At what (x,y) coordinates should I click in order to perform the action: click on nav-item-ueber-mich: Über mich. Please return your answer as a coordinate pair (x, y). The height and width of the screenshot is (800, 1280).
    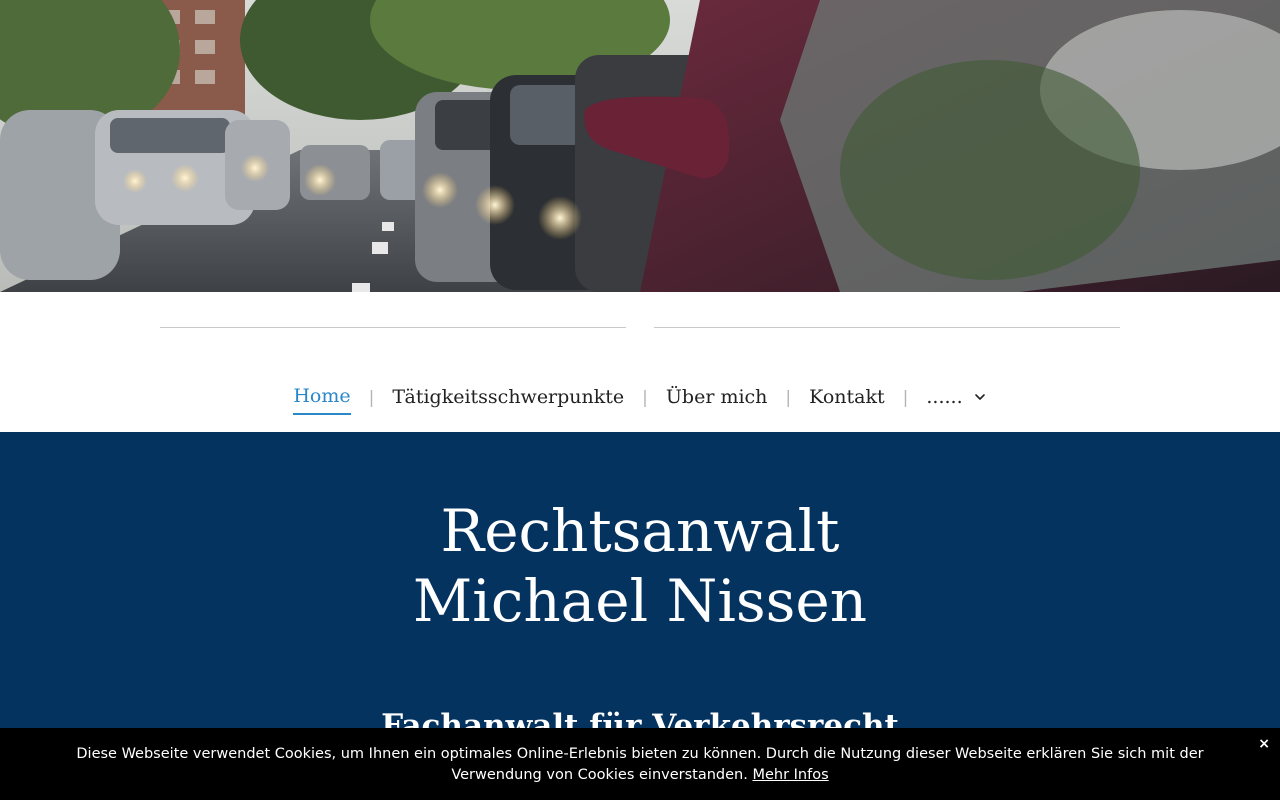
    Looking at the image, I should click on (717, 398).